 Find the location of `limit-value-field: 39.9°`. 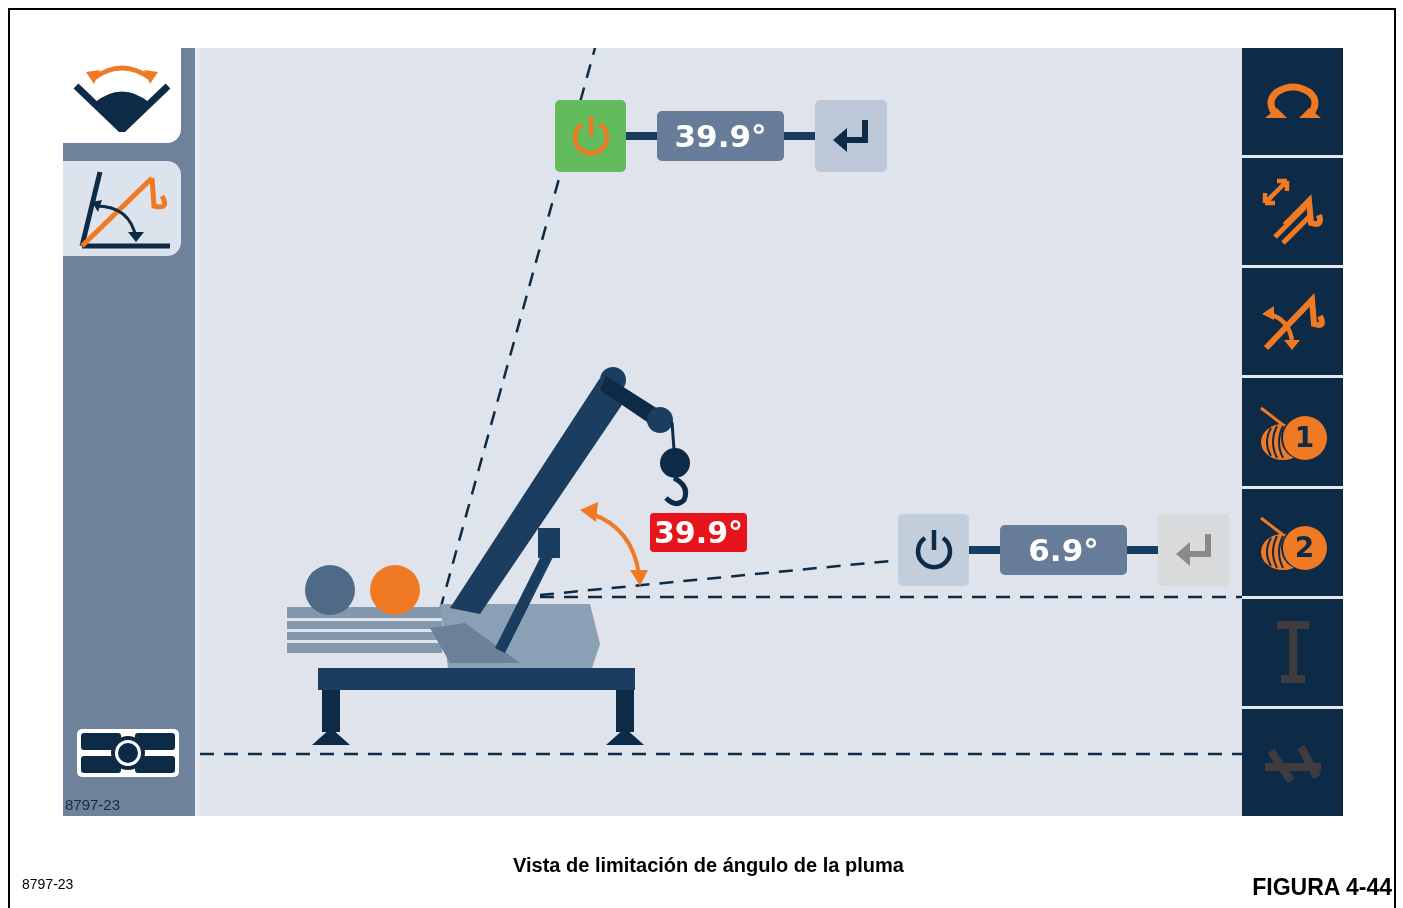

limit-value-field: 39.9° is located at coordinates (720, 136).